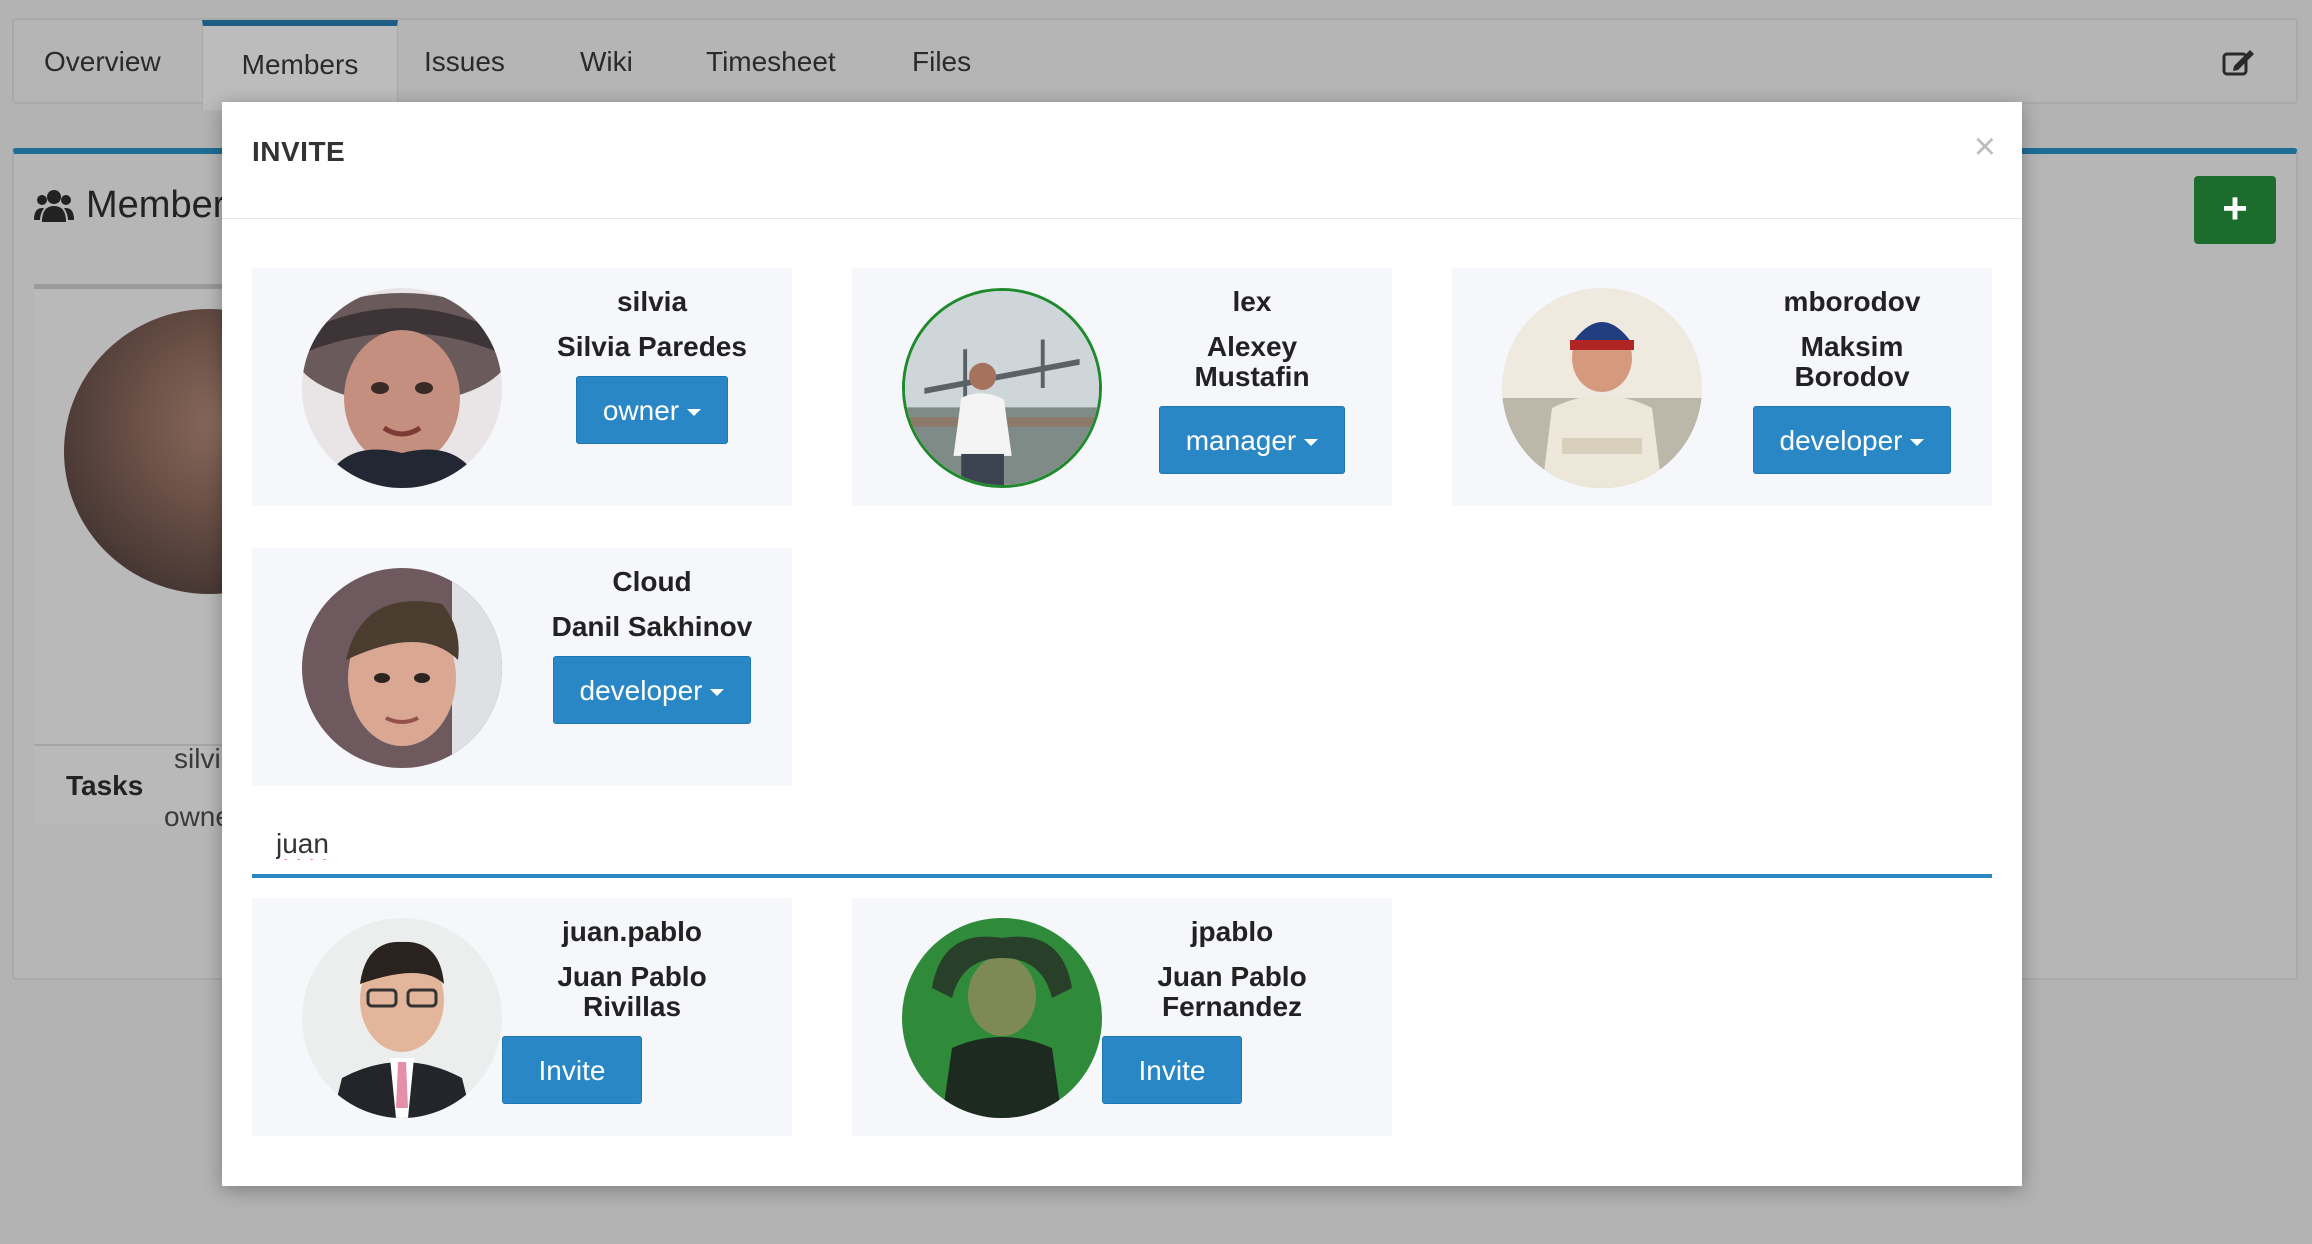 This screenshot has height=1244, width=2312. I want to click on add-member-button: +, so click(2235, 210).